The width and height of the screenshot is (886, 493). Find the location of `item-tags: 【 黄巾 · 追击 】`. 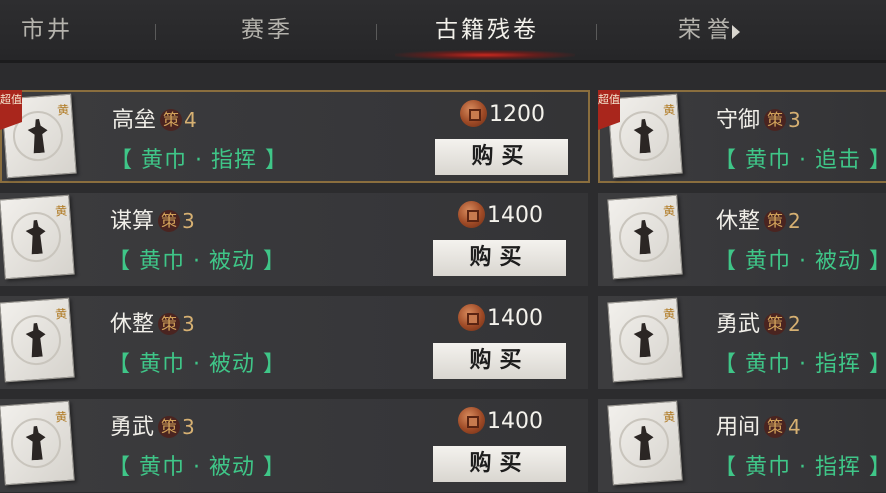

item-tags: 【 黄巾 · 追击 】 is located at coordinates (800, 160).